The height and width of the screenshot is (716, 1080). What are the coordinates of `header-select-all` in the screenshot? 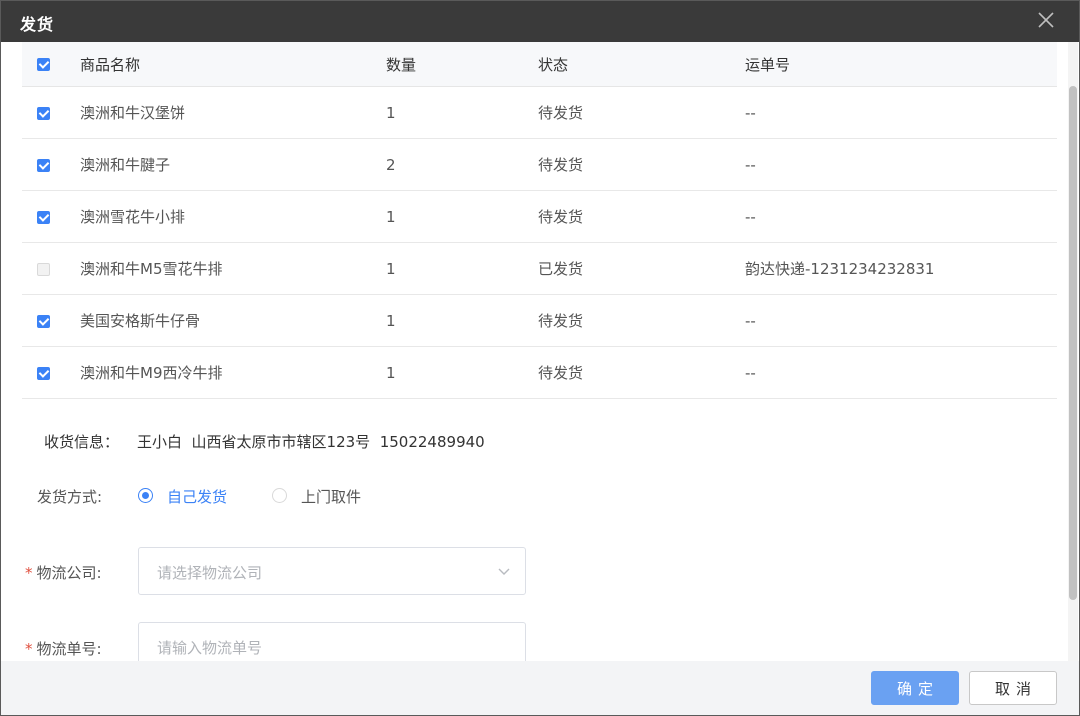 It's located at (51, 64).